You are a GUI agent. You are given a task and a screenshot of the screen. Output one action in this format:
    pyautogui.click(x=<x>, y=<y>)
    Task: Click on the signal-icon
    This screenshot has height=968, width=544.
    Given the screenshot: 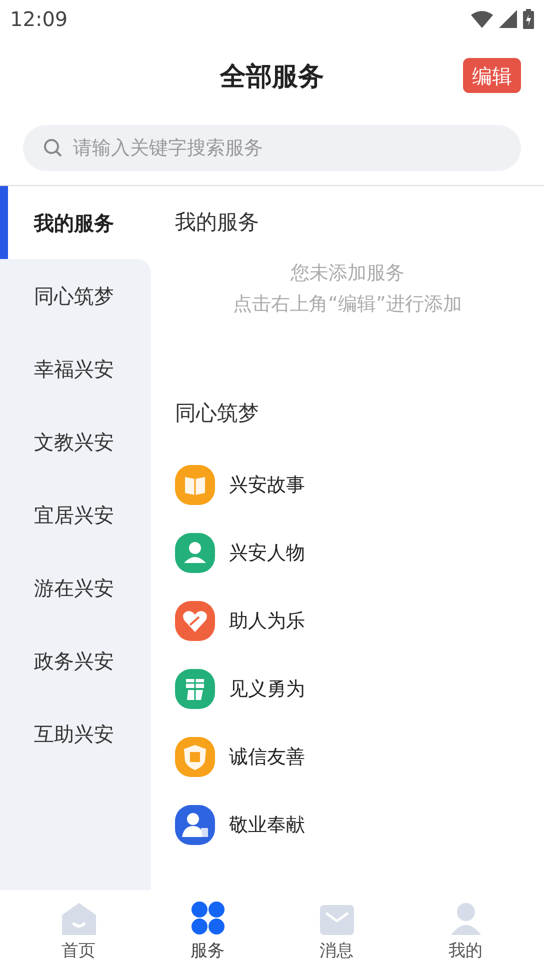 What is the action you would take?
    pyautogui.click(x=508, y=19)
    